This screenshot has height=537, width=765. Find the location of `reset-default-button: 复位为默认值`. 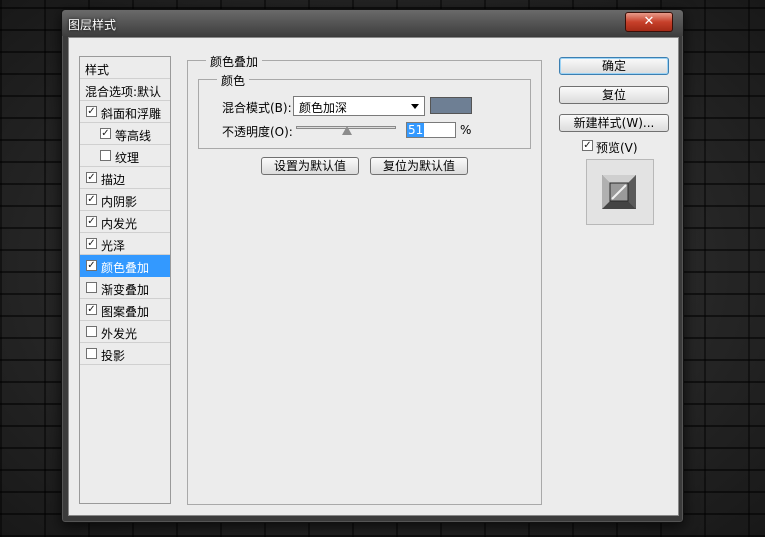

reset-default-button: 复位为默认值 is located at coordinates (419, 166).